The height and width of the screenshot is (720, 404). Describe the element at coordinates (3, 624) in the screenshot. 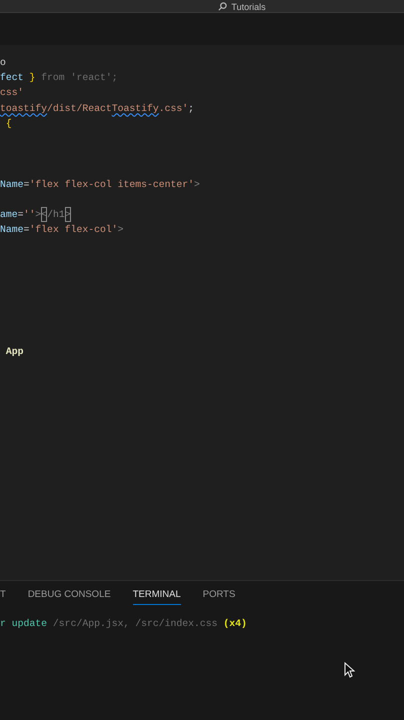

I see `code-token: r` at that location.